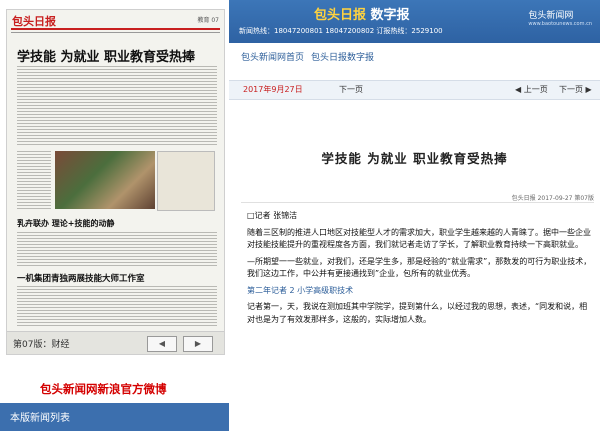 The image size is (600, 431). I want to click on weibo-link: 包头新闻网新浪官方微博, so click(103, 389).